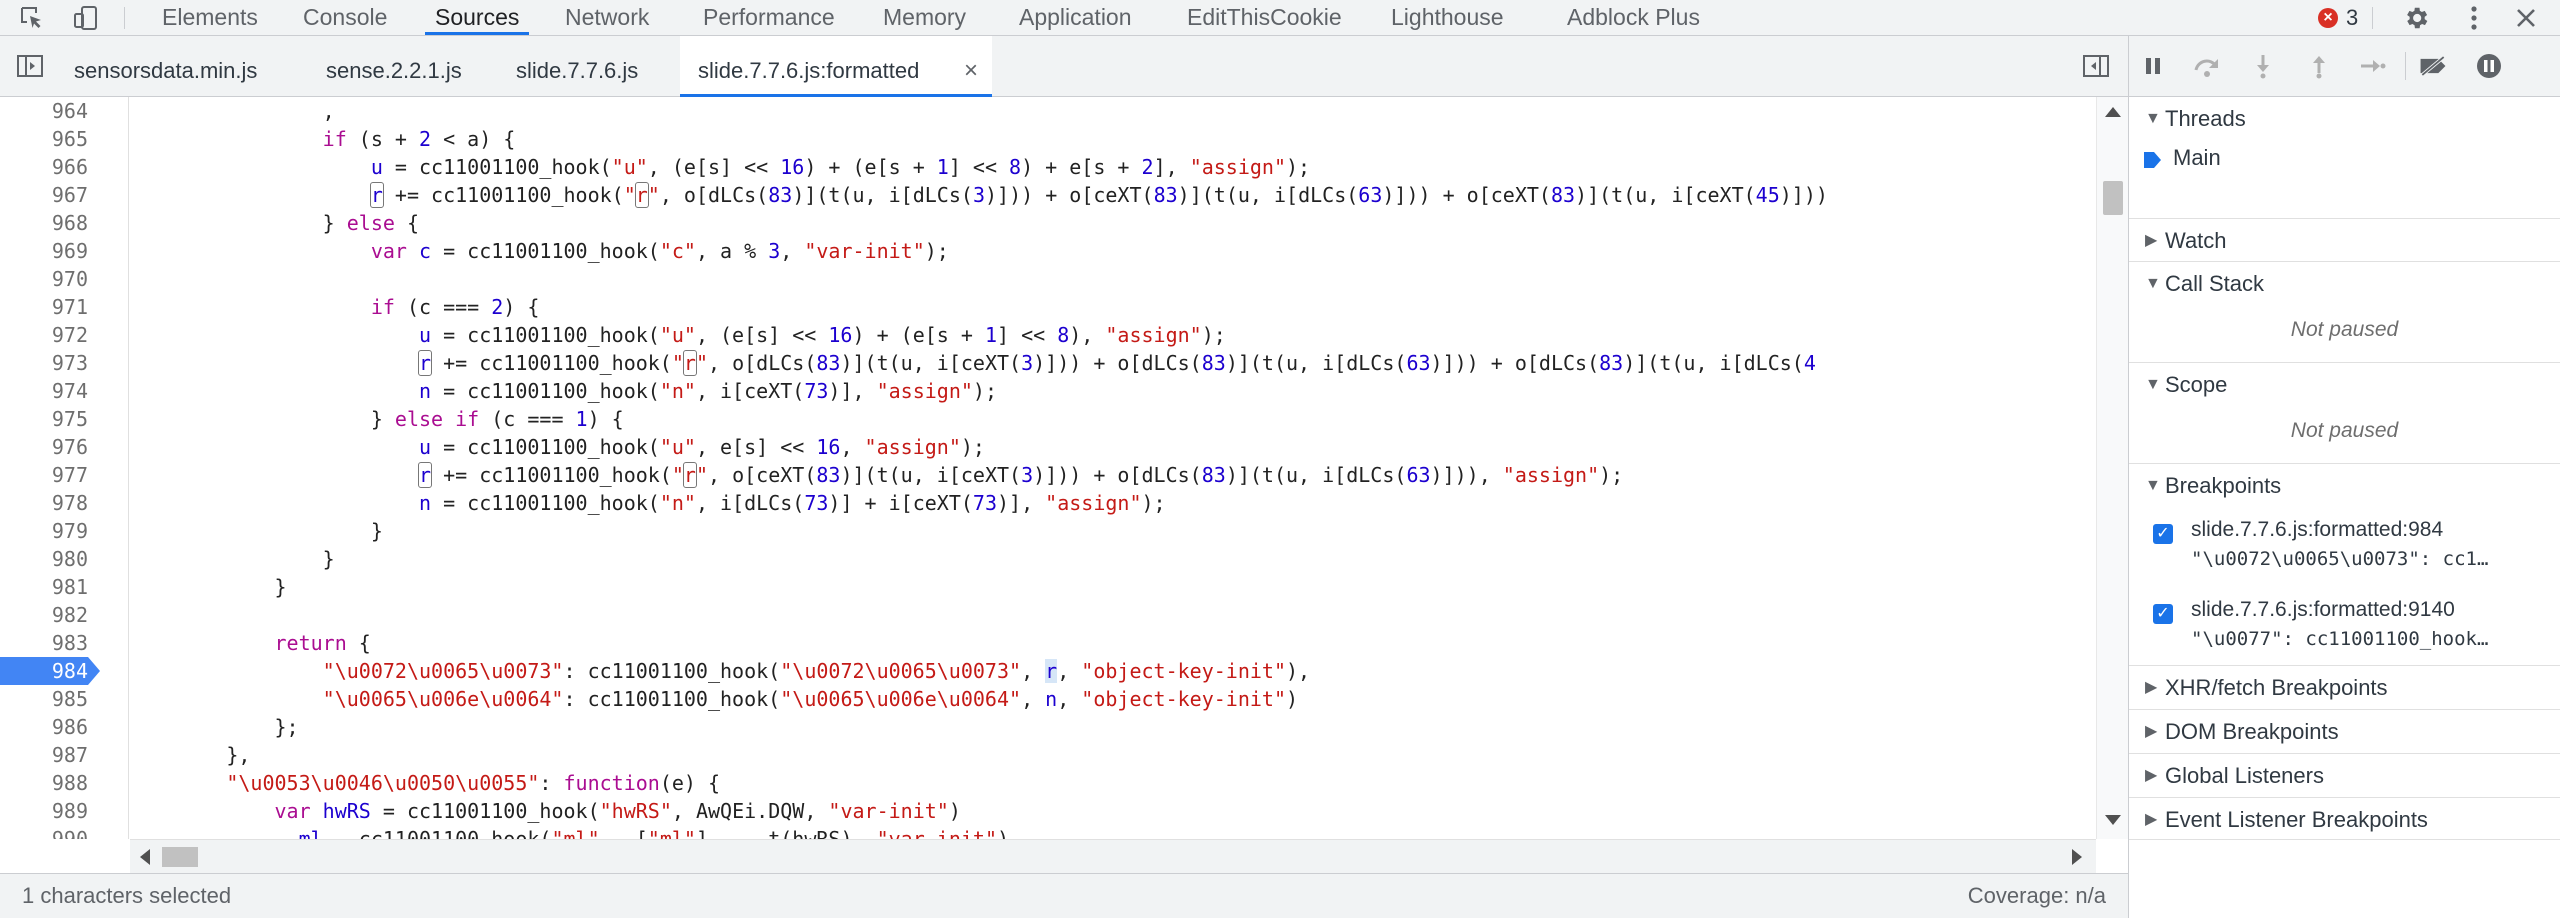 Image resolution: width=2560 pixels, height=918 pixels. I want to click on line-number: 988, so click(44, 783).